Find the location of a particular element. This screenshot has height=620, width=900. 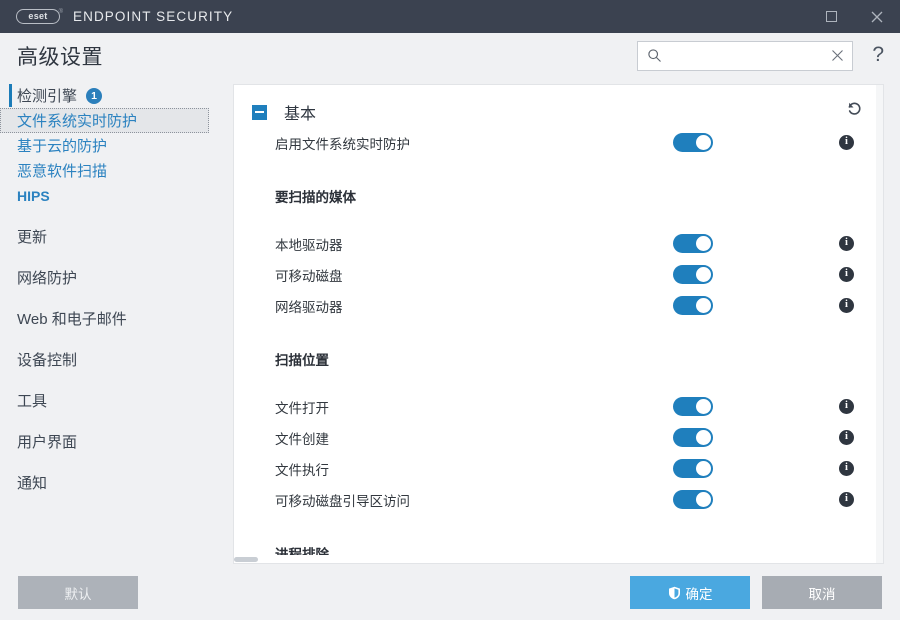

setting-row: 本地驱动器 i is located at coordinates (555, 243).